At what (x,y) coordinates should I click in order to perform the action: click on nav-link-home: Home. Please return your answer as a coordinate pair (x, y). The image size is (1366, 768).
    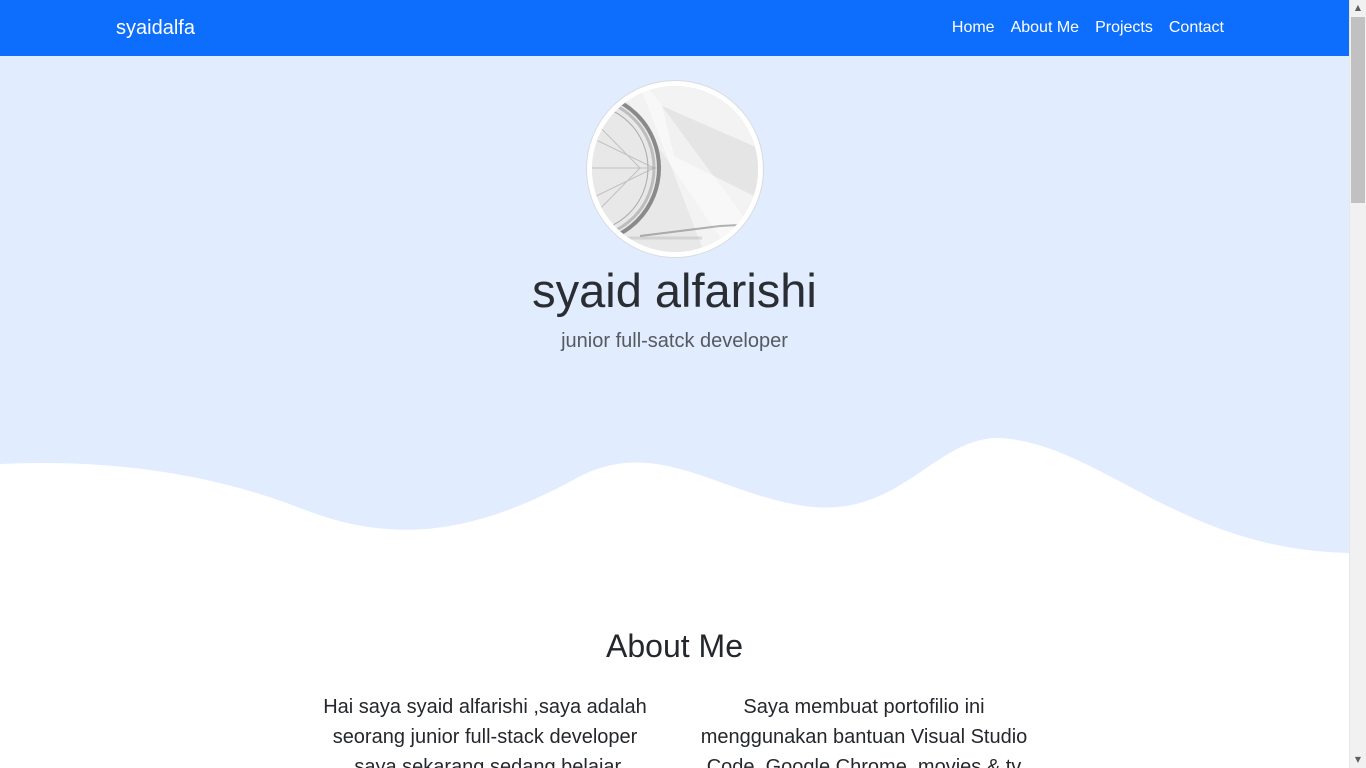
    Looking at the image, I should click on (973, 28).